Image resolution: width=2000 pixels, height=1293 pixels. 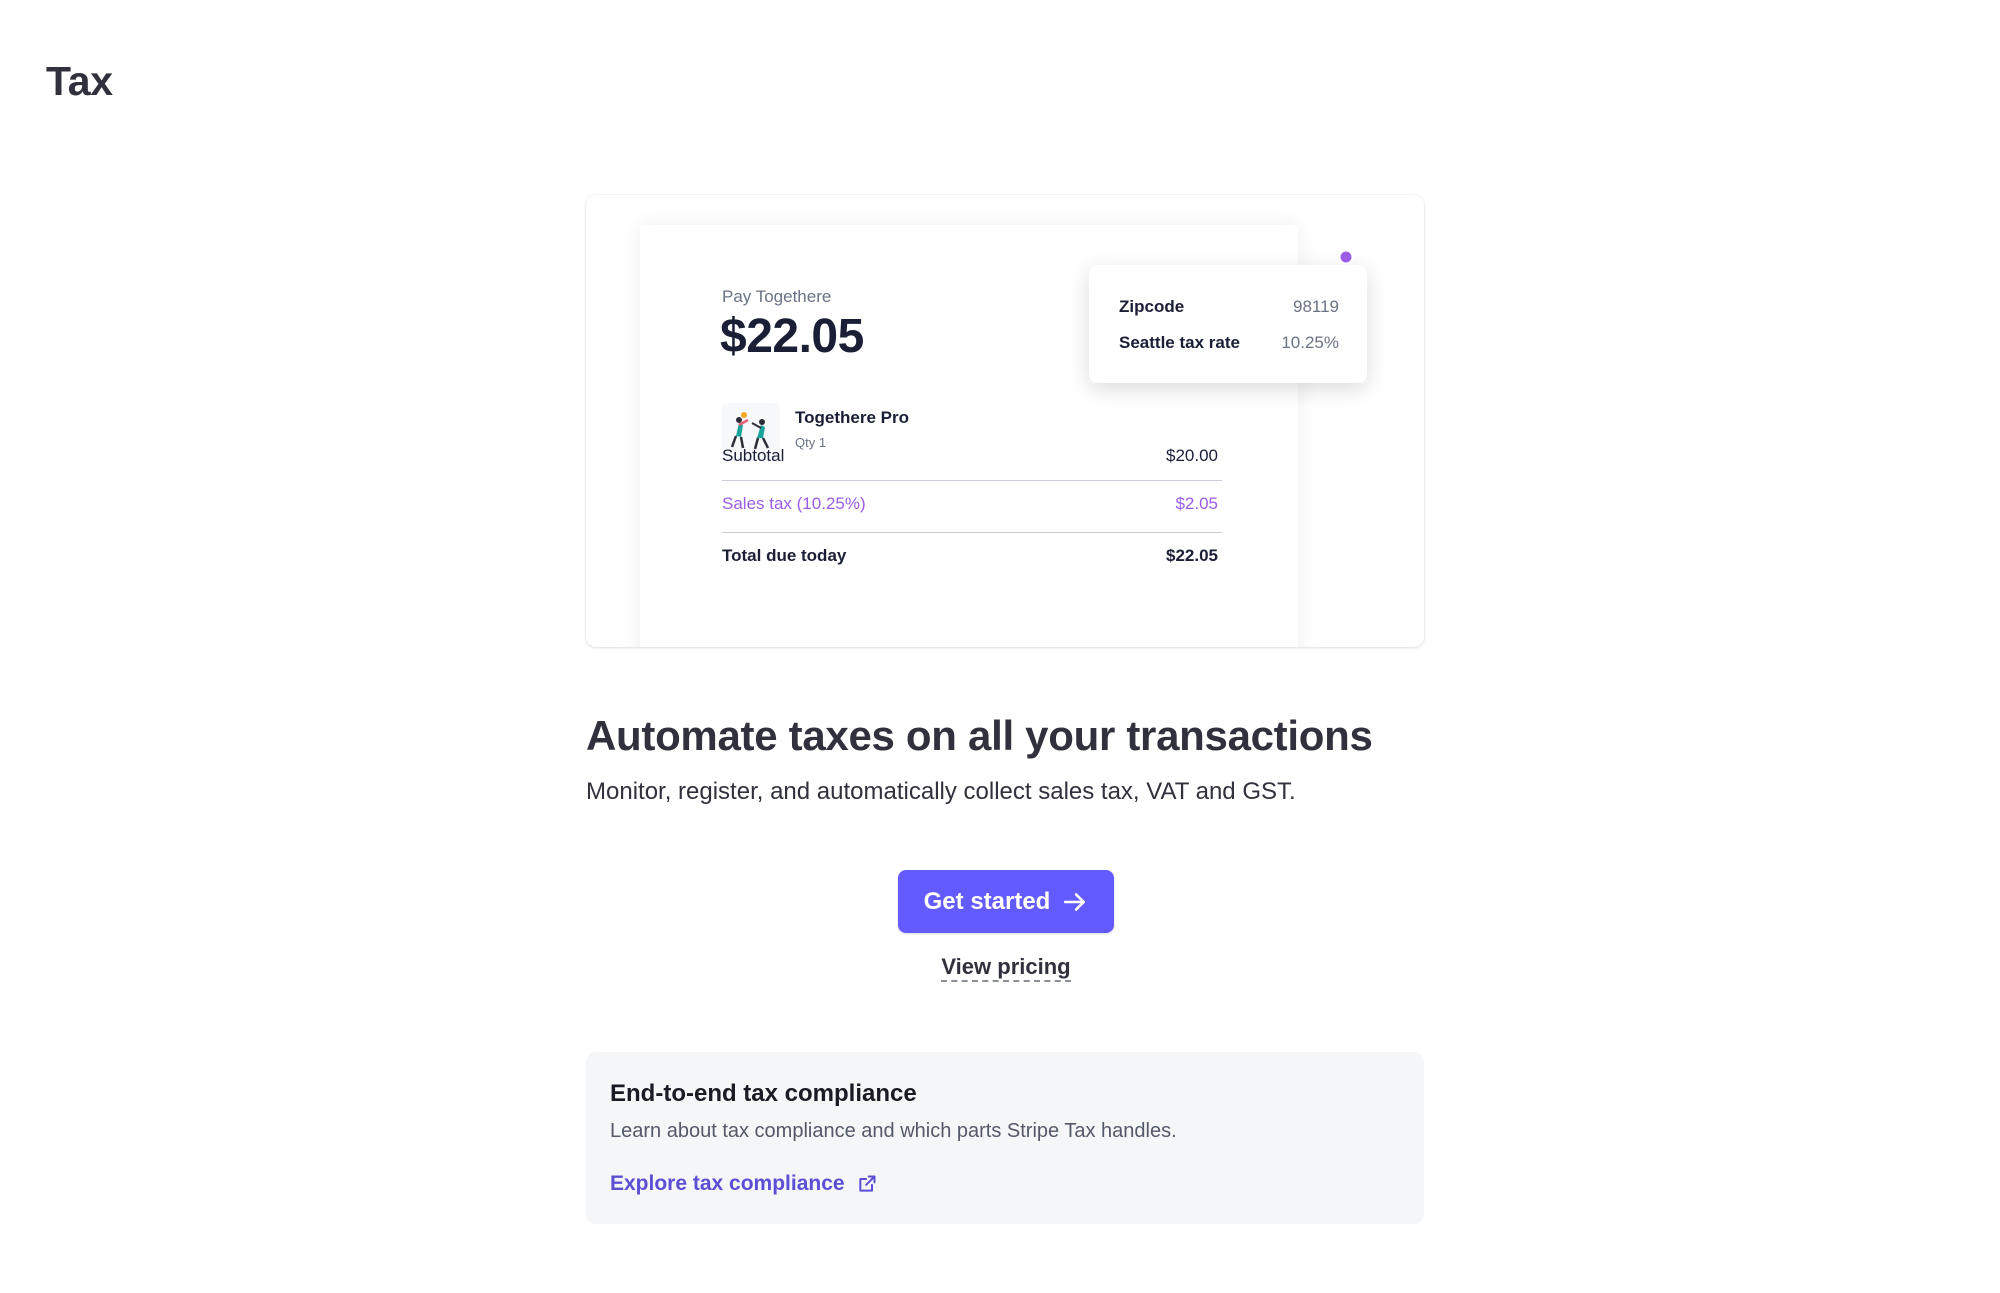 I want to click on hero-headline: Automate taxes on all your transactions, so click(x=979, y=735).